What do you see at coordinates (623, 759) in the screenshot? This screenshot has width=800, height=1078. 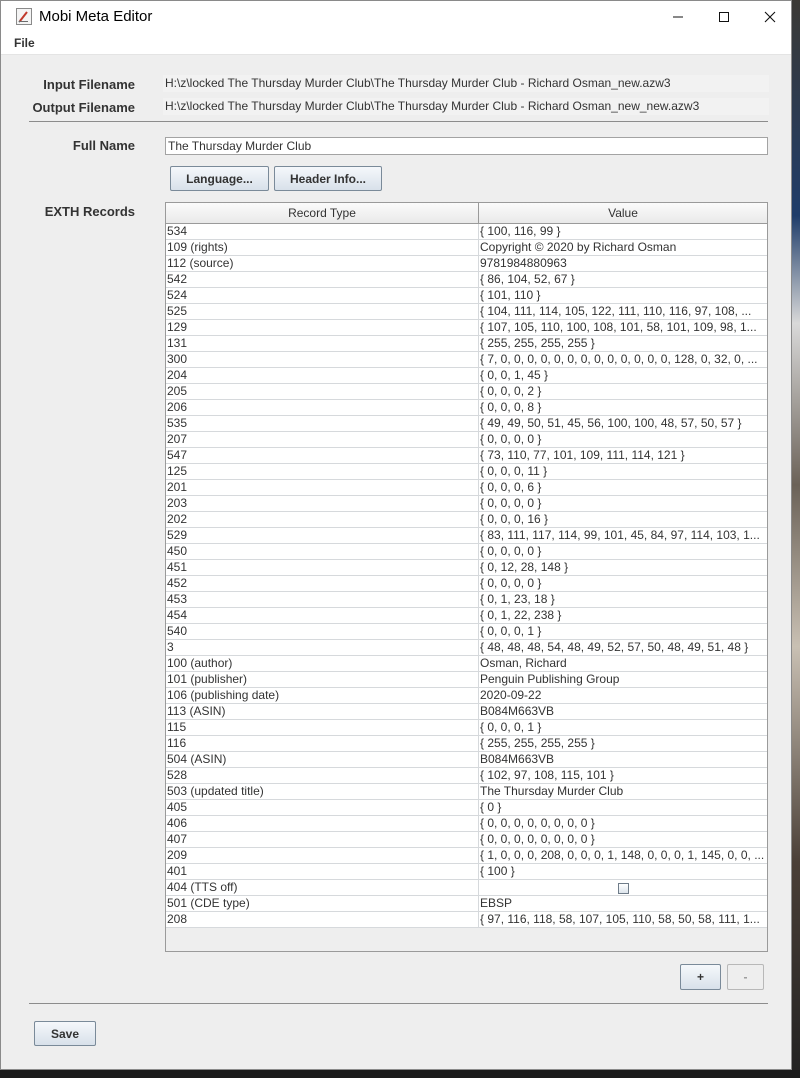 I see `value-cell: B084M663VB` at bounding box center [623, 759].